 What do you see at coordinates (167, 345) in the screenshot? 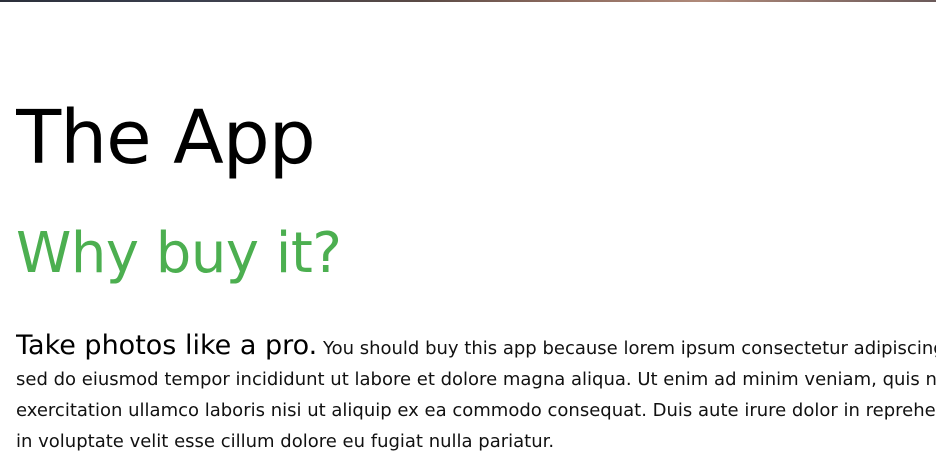
I see `lead-in-text: Take photos like a pro.` at bounding box center [167, 345].